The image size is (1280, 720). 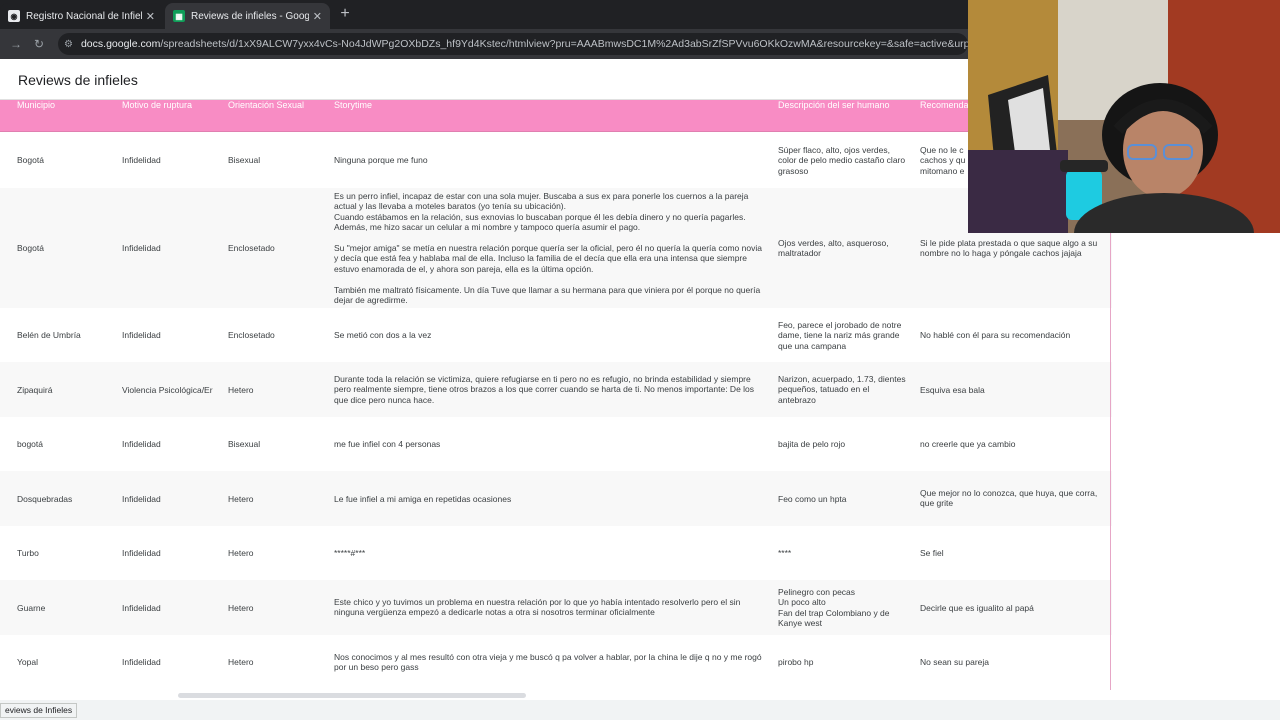 I want to click on column-header-orientacion: Orientación Sexual, so click(x=278, y=105).